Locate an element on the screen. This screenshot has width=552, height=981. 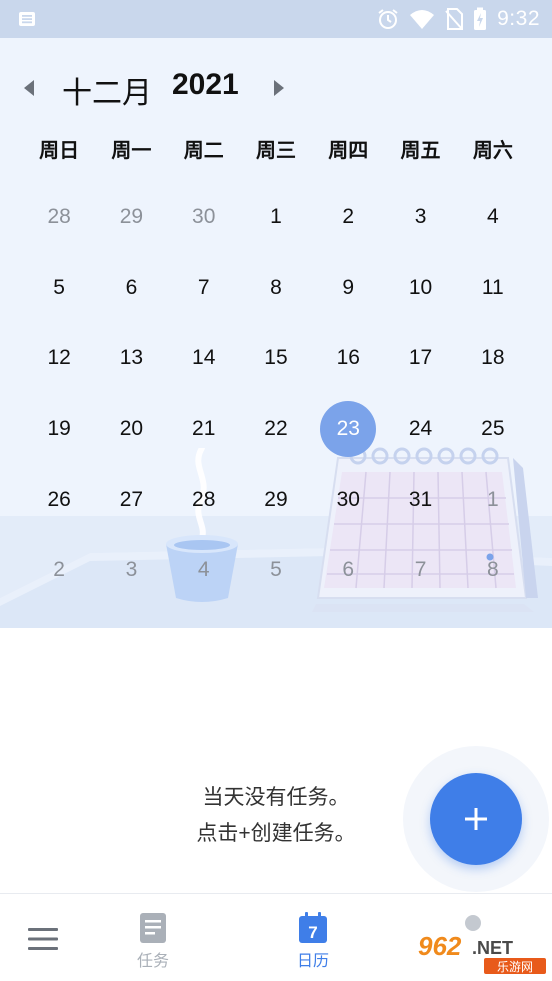
calendar-day-number: 5 is located at coordinates (59, 287).